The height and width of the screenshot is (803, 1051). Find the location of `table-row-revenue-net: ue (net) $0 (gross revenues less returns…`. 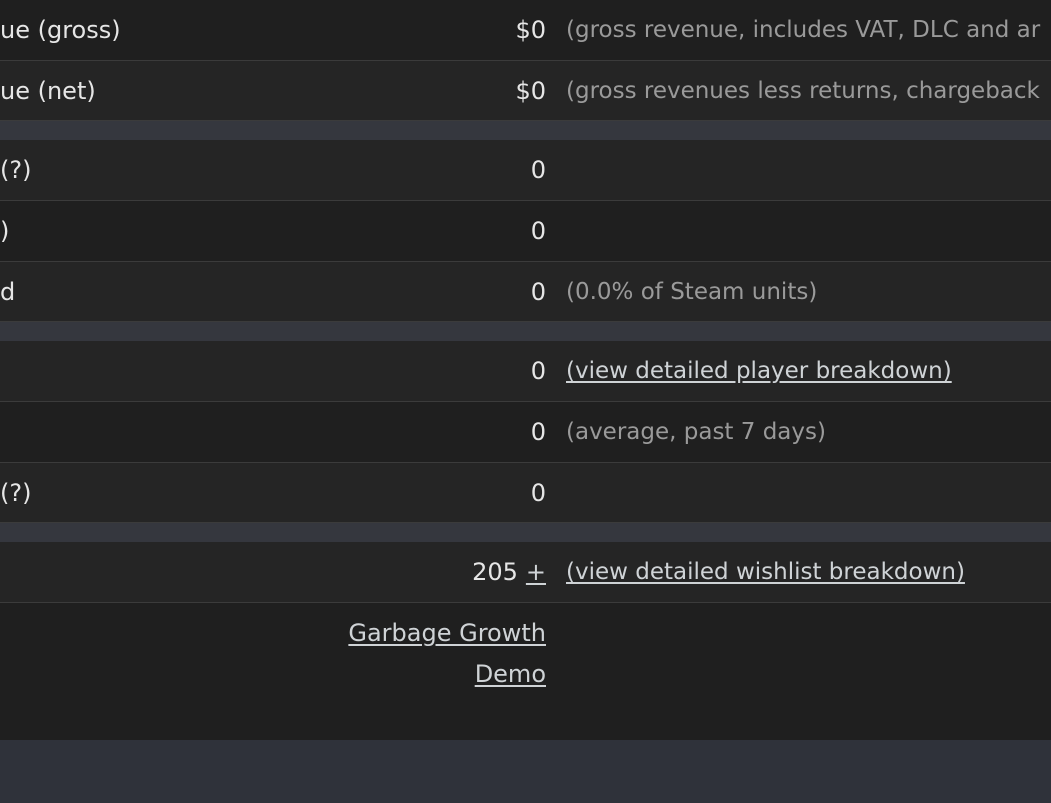

table-row-revenue-net: ue (net) $0 (gross revenues less returns… is located at coordinates (525, 91).